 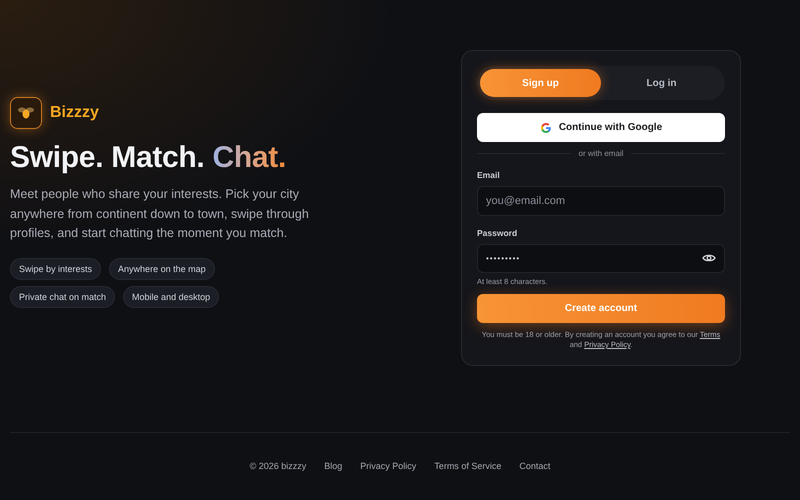 I want to click on email-field: you@email.com, so click(x=601, y=201).